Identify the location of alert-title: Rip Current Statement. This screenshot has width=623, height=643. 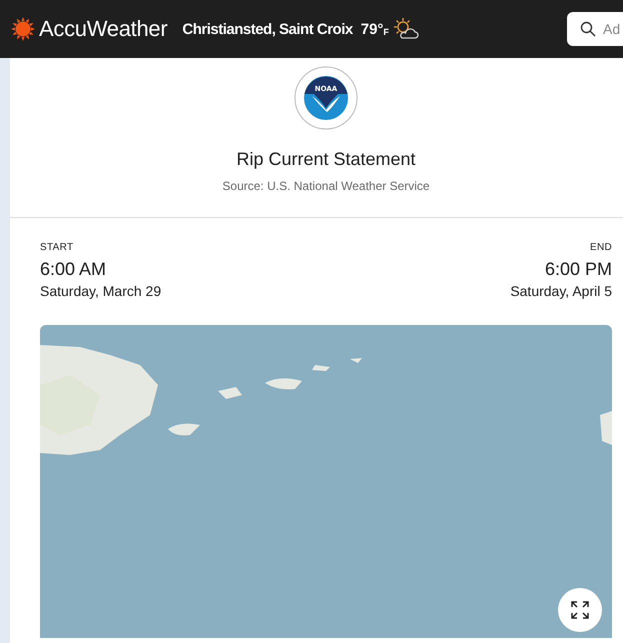
(326, 159).